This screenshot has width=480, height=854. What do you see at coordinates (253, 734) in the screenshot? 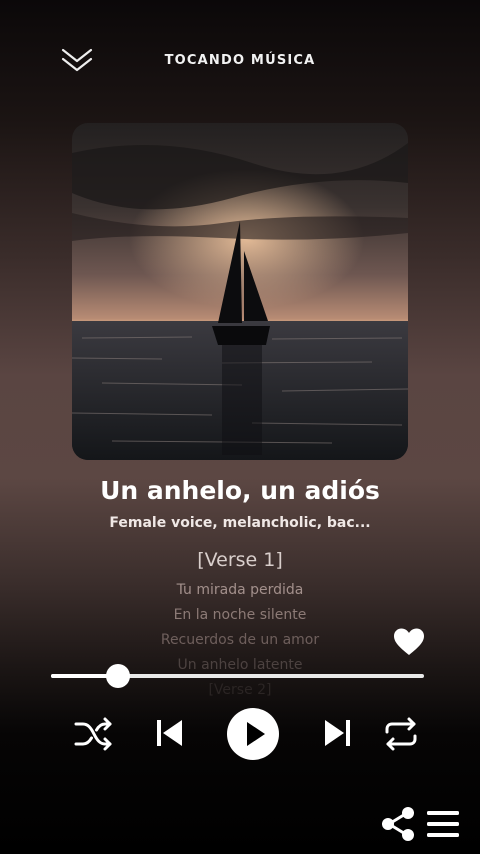
I see `play-button` at bounding box center [253, 734].